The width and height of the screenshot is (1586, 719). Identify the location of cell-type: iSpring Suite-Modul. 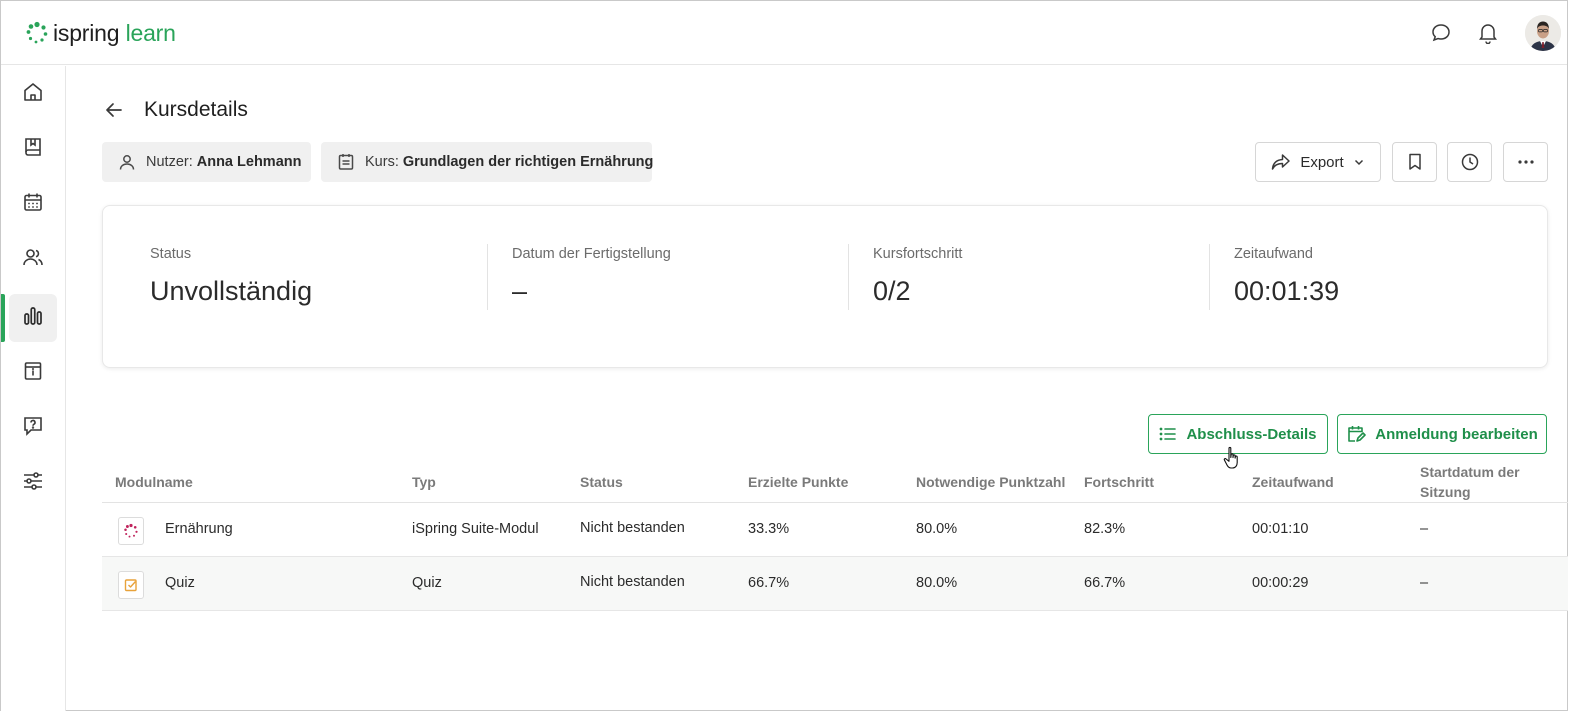
(475, 529).